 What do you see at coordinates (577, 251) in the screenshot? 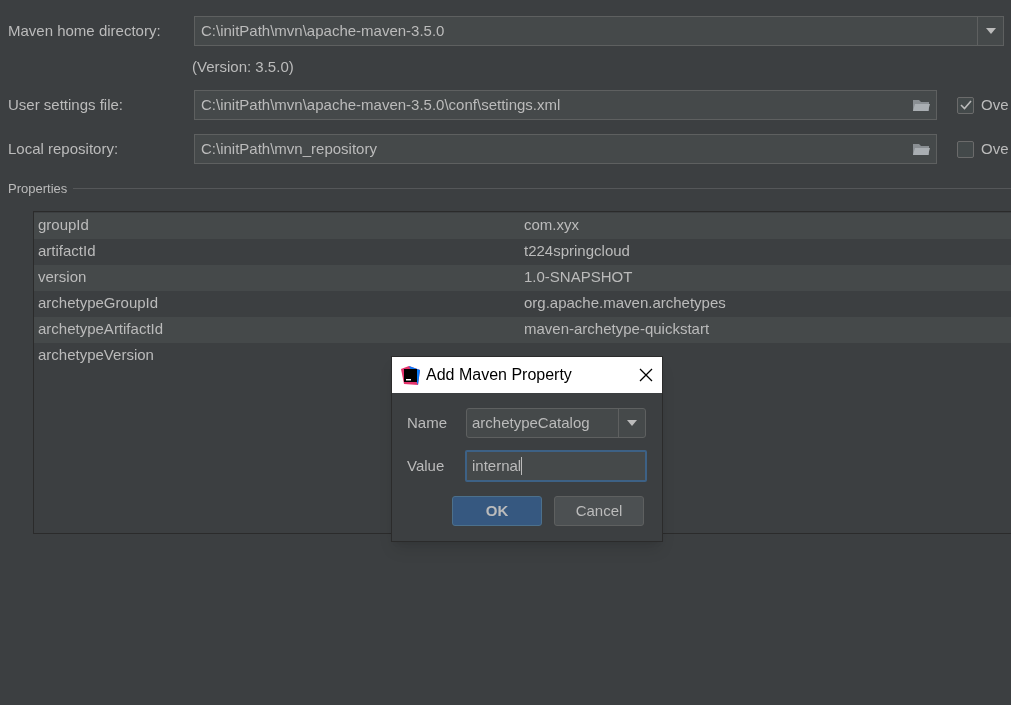
I see `table-cell-text: t224springcloud` at bounding box center [577, 251].